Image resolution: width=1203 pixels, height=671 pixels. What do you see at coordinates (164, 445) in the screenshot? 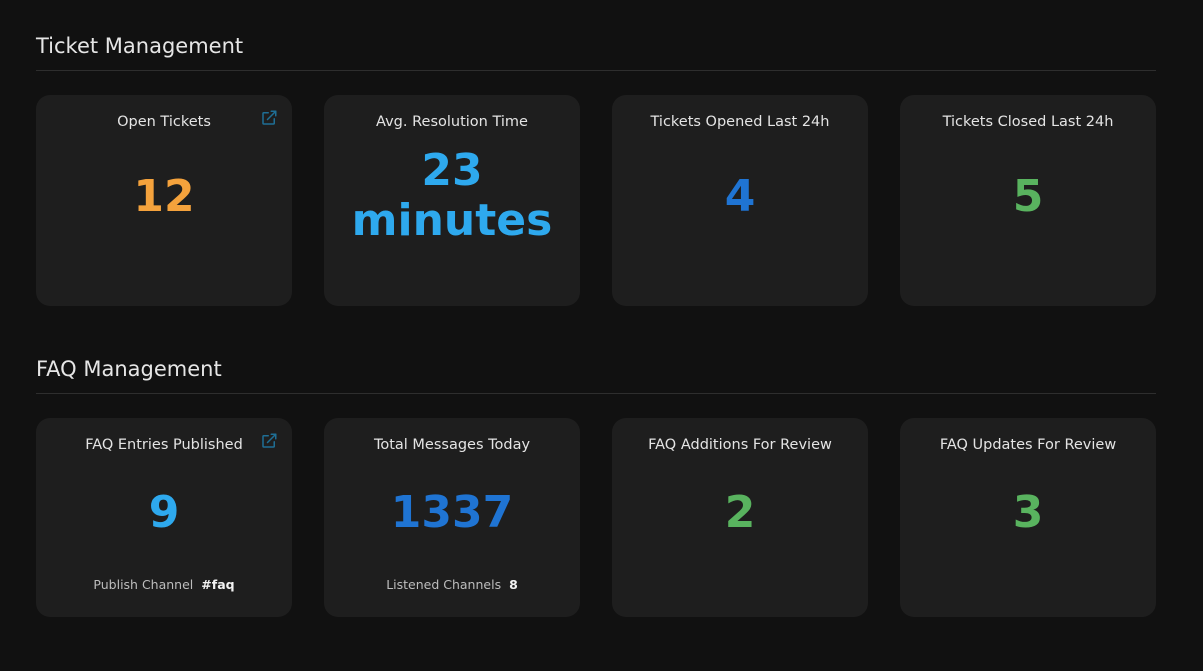
I see `card-title: FAQ Entries Published` at bounding box center [164, 445].